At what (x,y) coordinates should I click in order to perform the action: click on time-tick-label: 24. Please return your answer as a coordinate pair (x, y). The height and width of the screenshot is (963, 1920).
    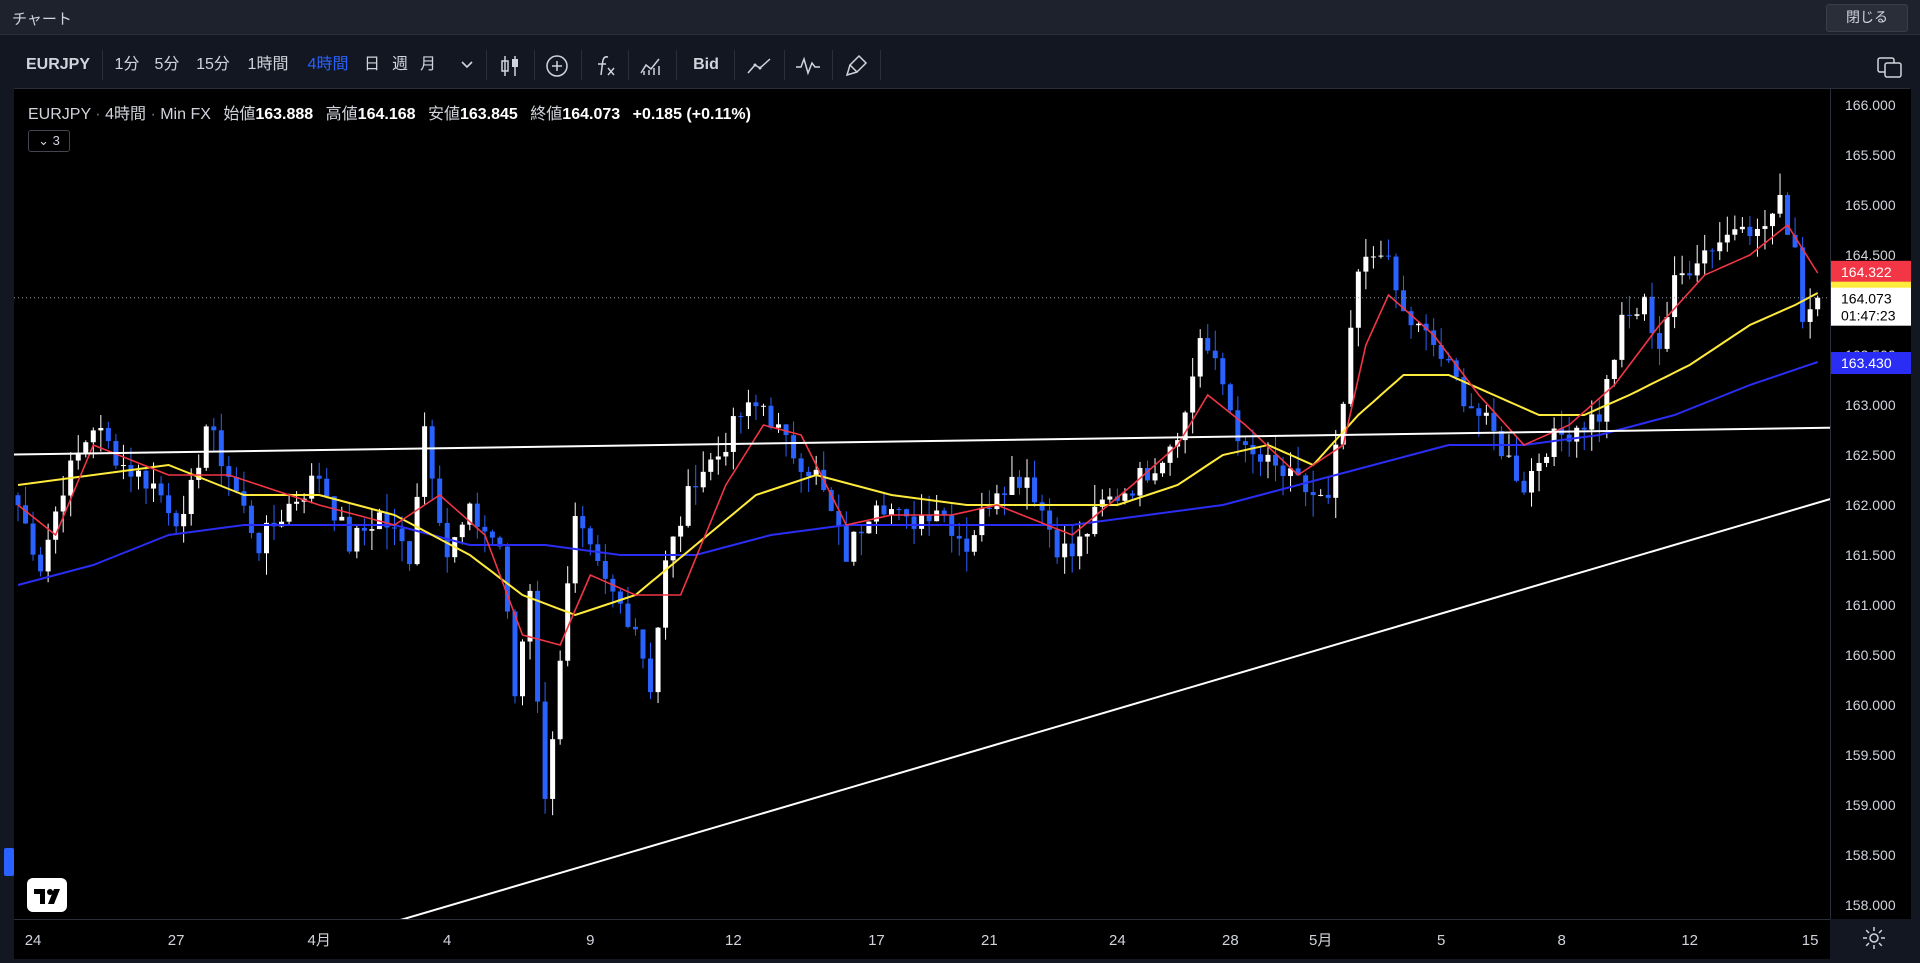
    Looking at the image, I should click on (33, 940).